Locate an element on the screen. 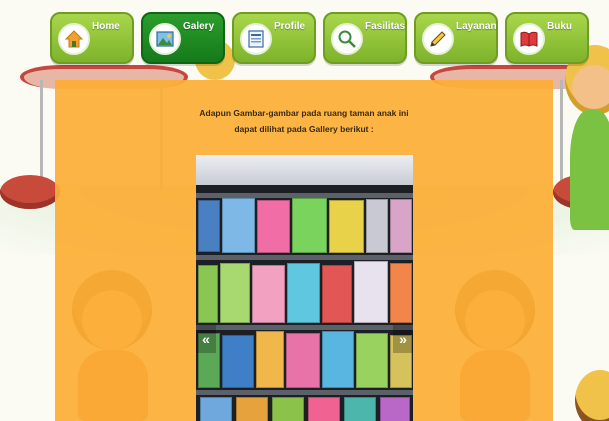 This screenshot has height=421, width=609. document-icon is located at coordinates (256, 39).